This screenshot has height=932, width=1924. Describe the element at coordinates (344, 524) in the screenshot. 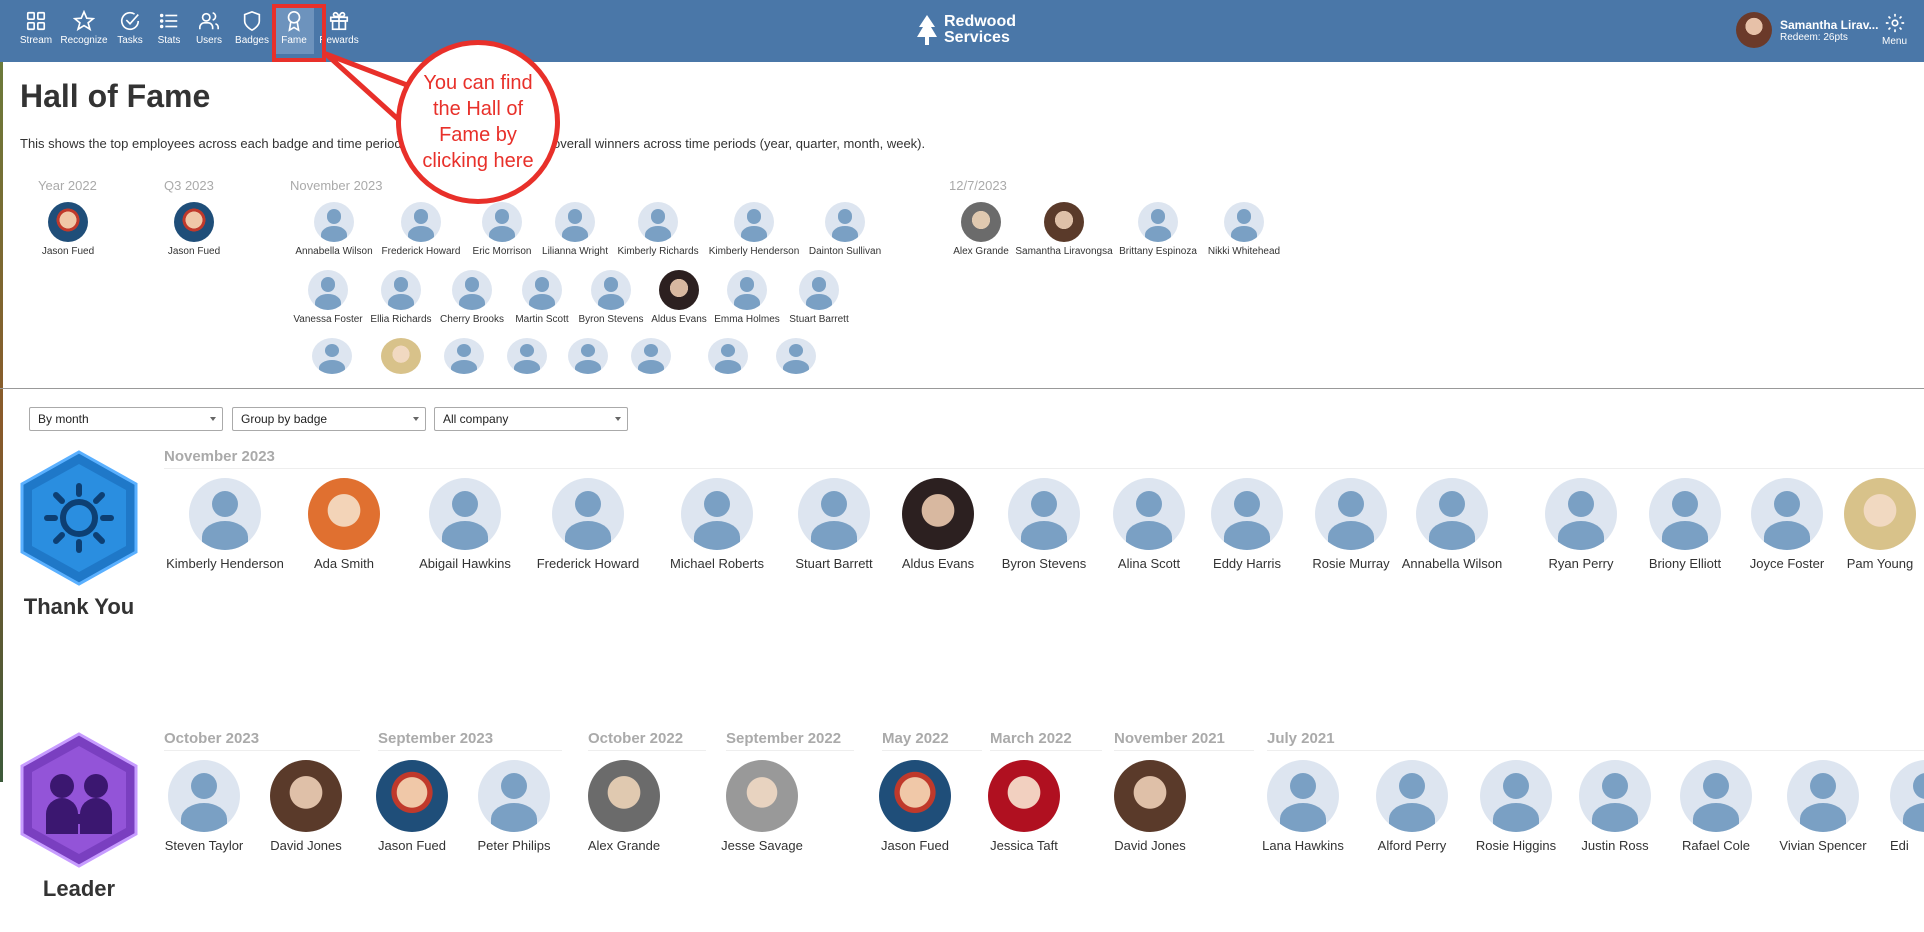

I see `winner: Ada Smith` at that location.